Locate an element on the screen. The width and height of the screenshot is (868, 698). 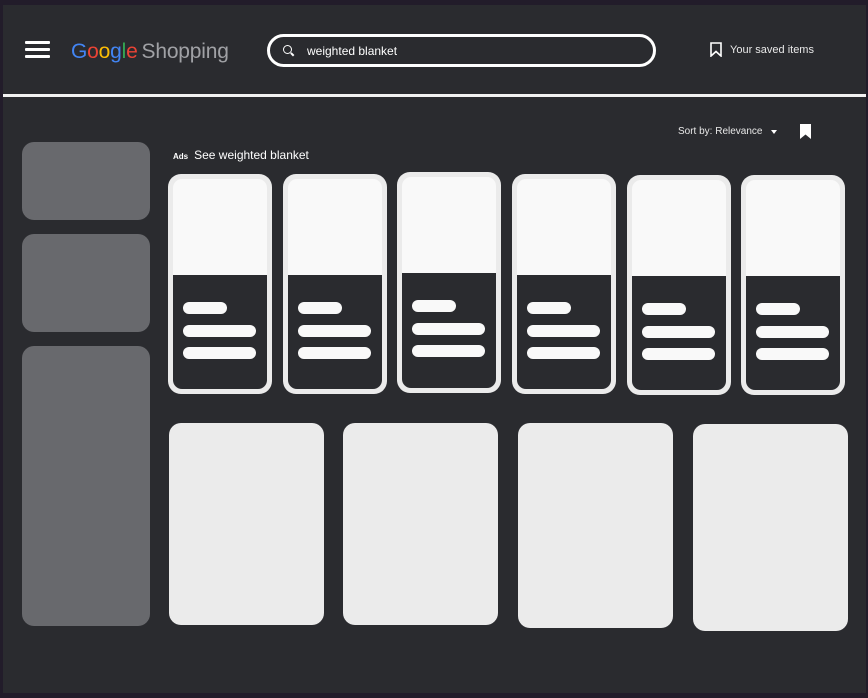
logo-letter: e is located at coordinates (132, 51).